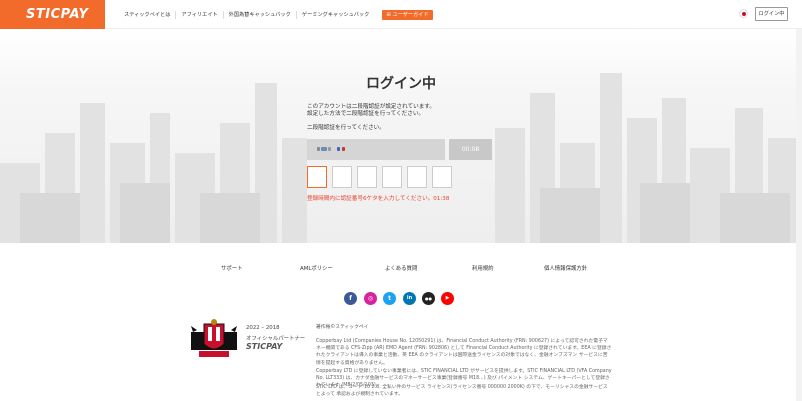 This screenshot has width=802, height=401. What do you see at coordinates (276, 339) in the screenshot?
I see `official-partner-label: オフィシャルパートナー` at bounding box center [276, 339].